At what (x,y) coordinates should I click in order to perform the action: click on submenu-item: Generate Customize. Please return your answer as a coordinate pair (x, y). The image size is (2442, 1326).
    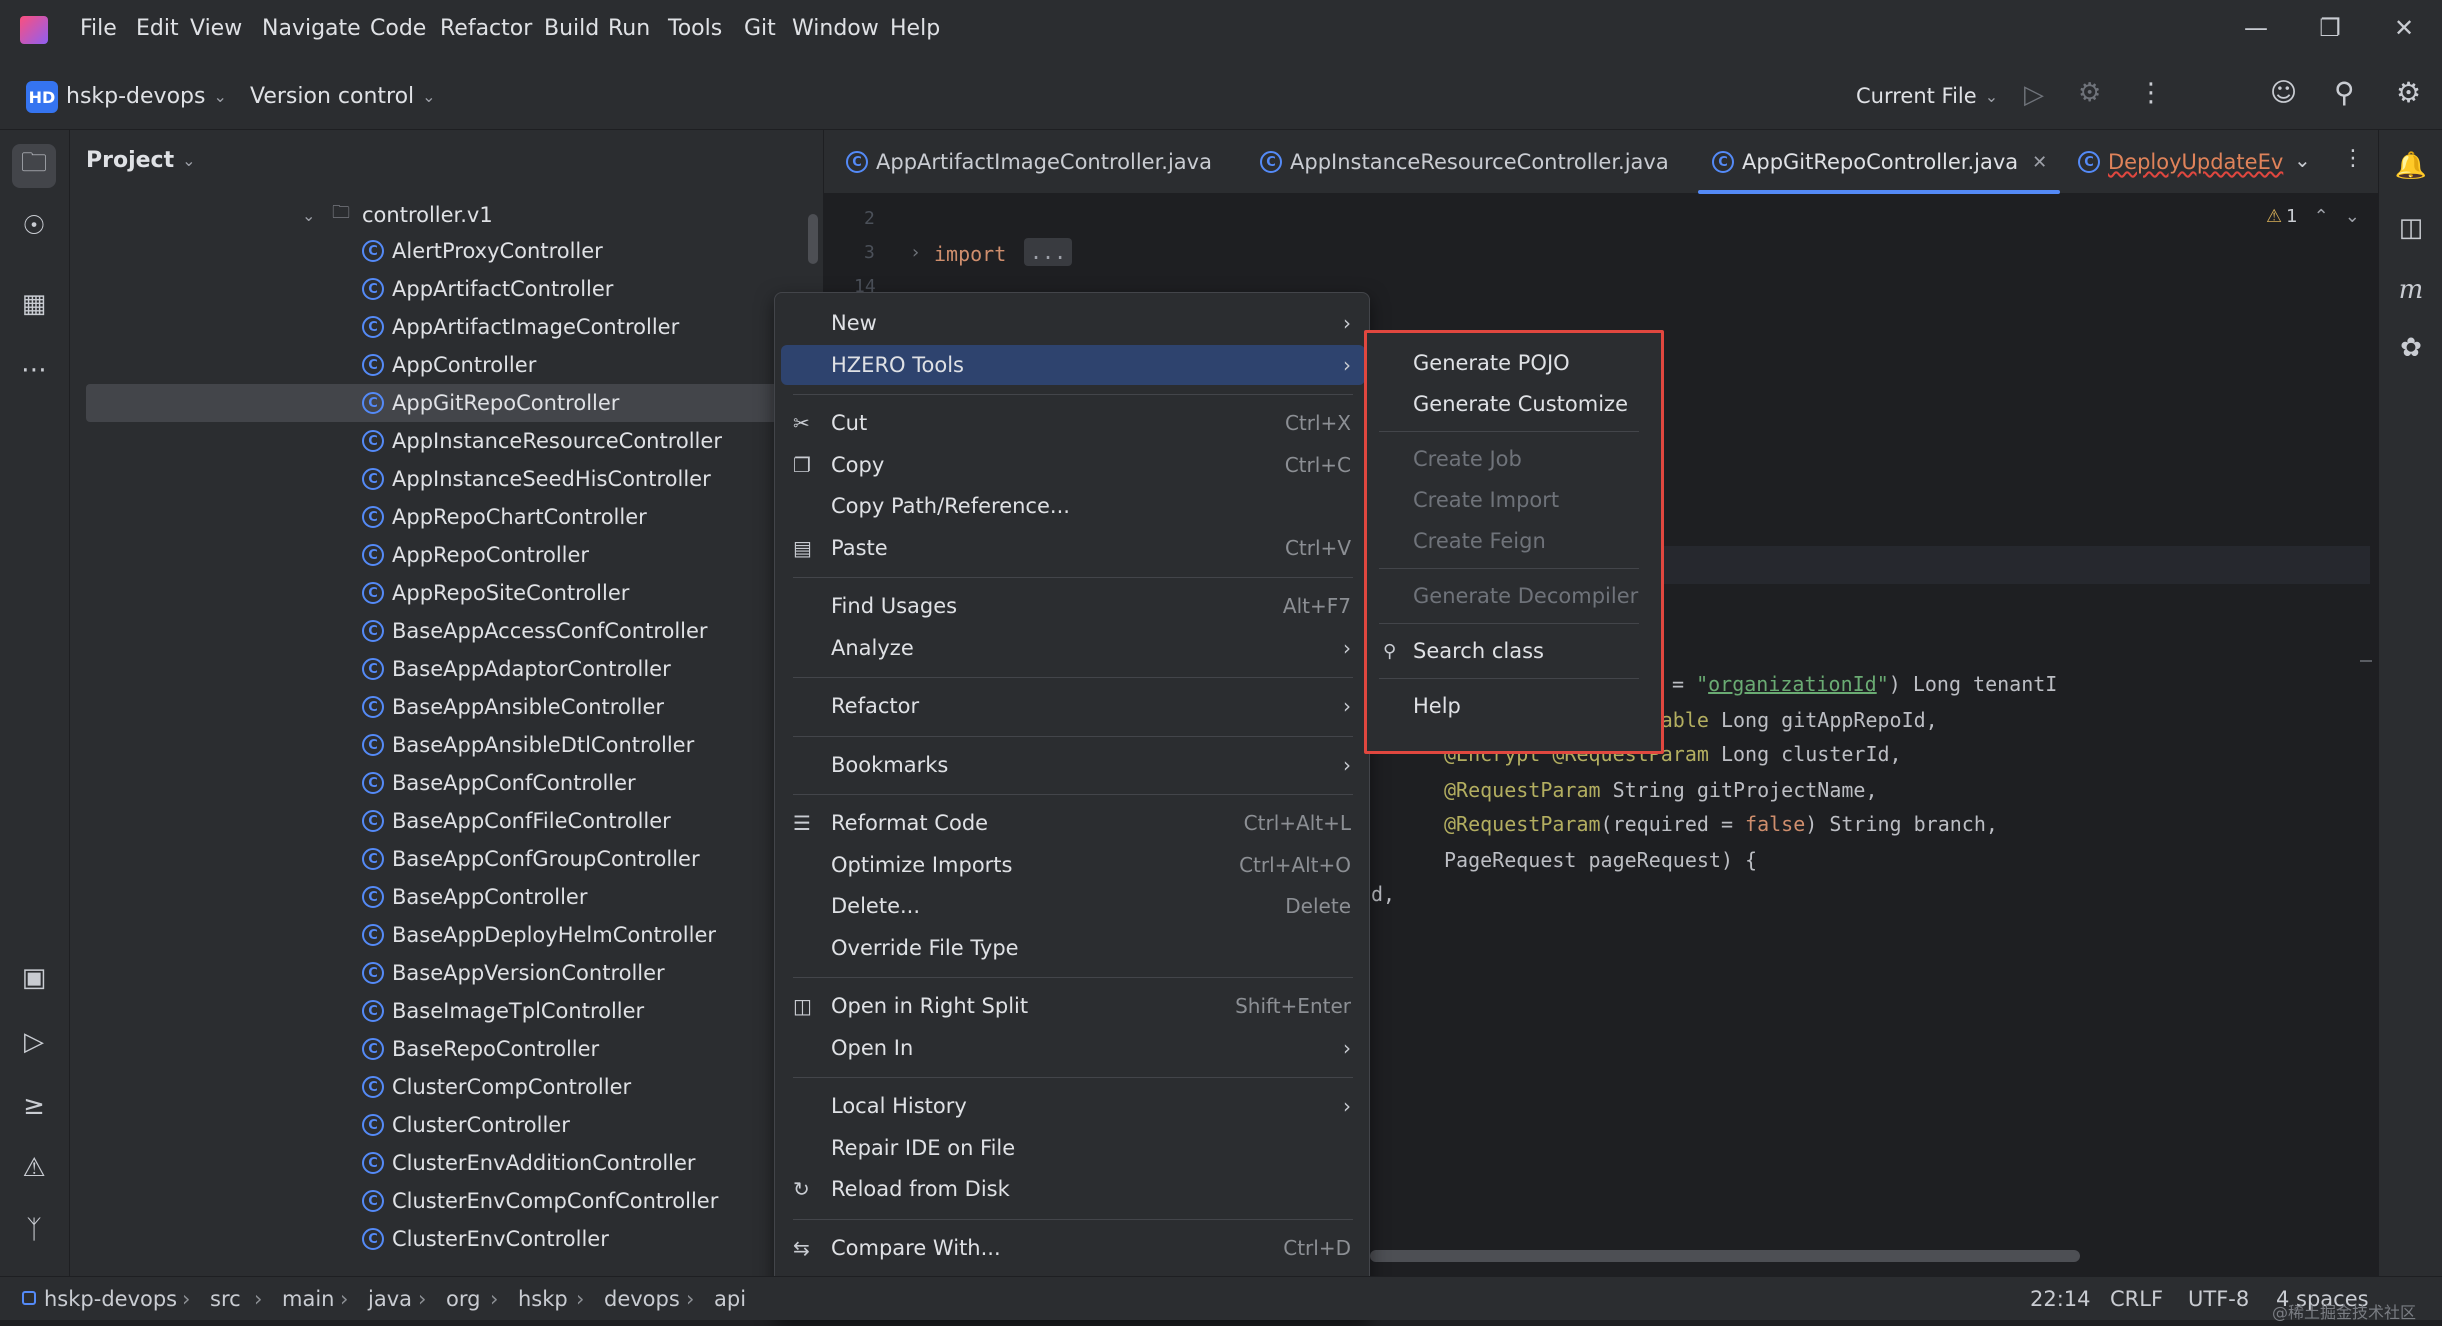
    Looking at the image, I should click on (1514, 404).